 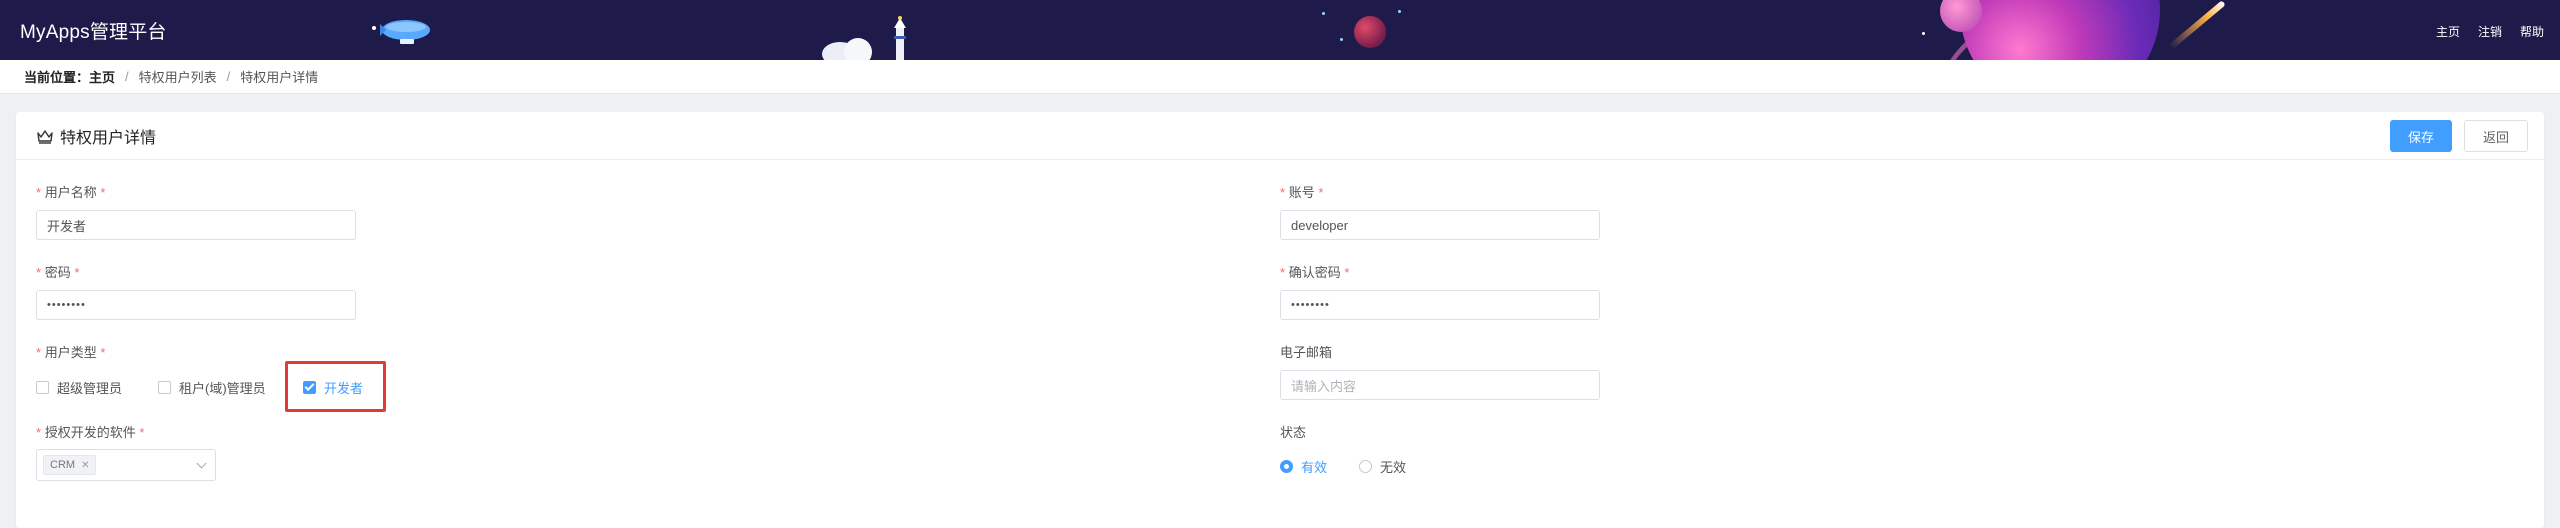 I want to click on top-header: MyApps管理平台 主页 注销 帮助, so click(x=1280, y=30).